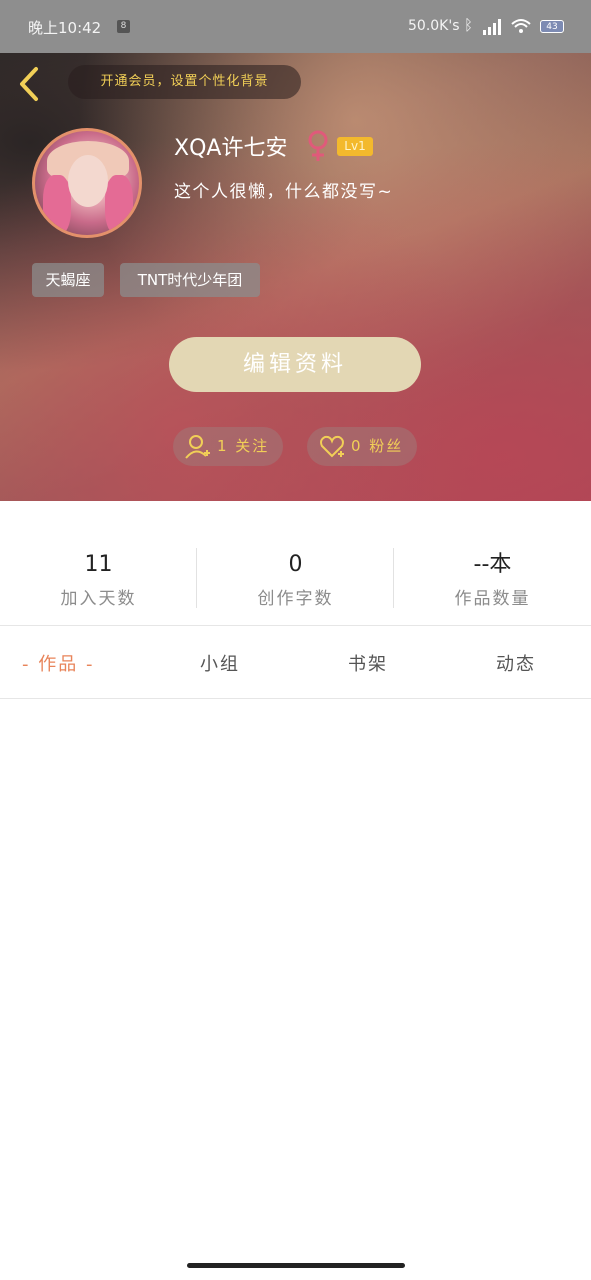 This screenshot has height=1280, width=591. I want to click on bluetooth-icon: ᛒ, so click(469, 25).